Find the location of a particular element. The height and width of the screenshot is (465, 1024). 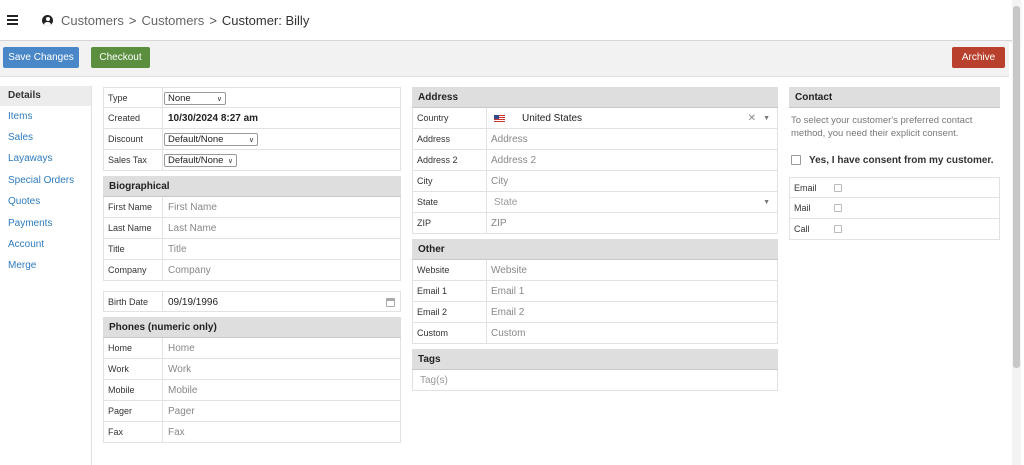

custom-row: Custom Custom is located at coordinates (595, 333).